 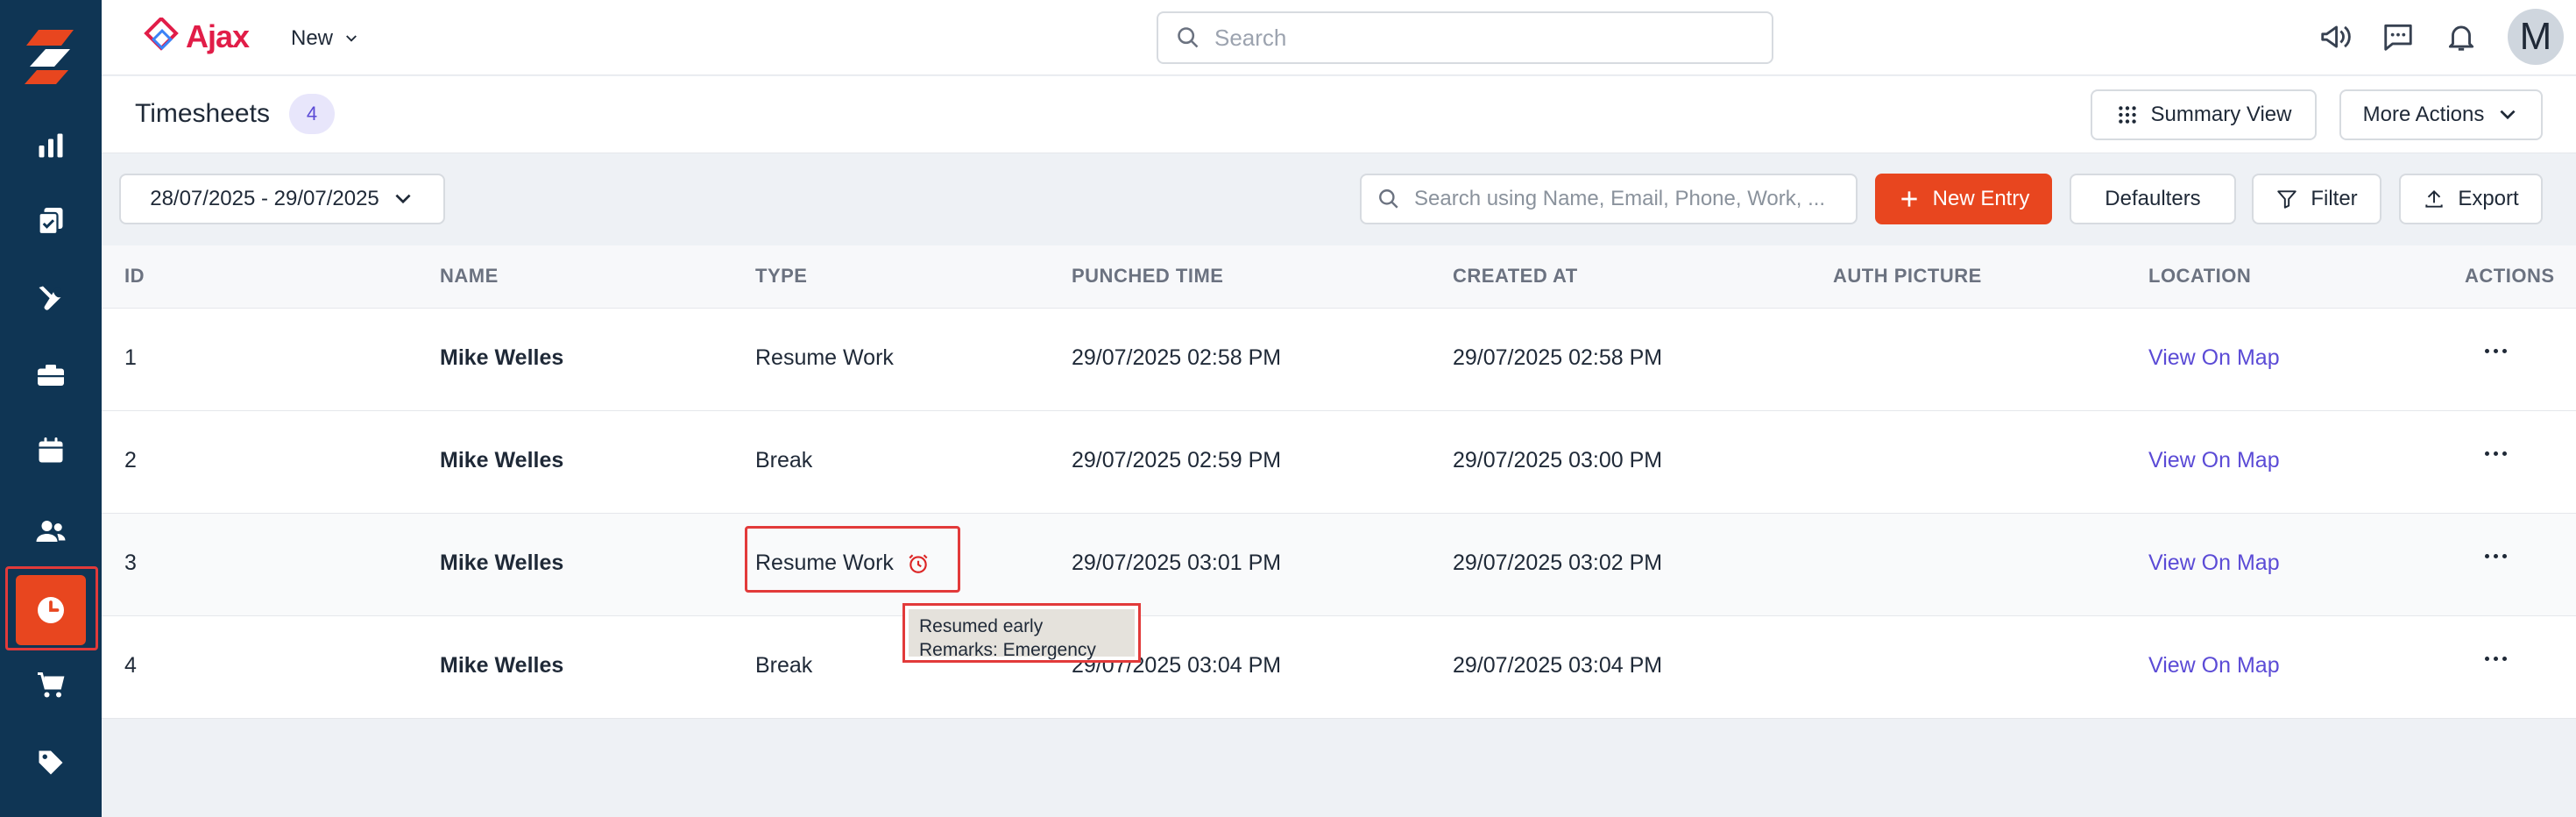 What do you see at coordinates (218, 36) in the screenshot?
I see `brand-name: Ajax` at bounding box center [218, 36].